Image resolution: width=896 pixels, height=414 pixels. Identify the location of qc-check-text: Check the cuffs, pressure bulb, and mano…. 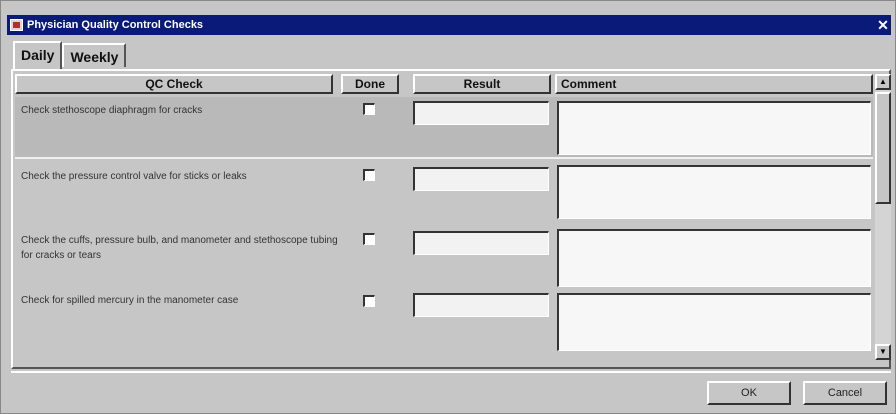
(179, 248).